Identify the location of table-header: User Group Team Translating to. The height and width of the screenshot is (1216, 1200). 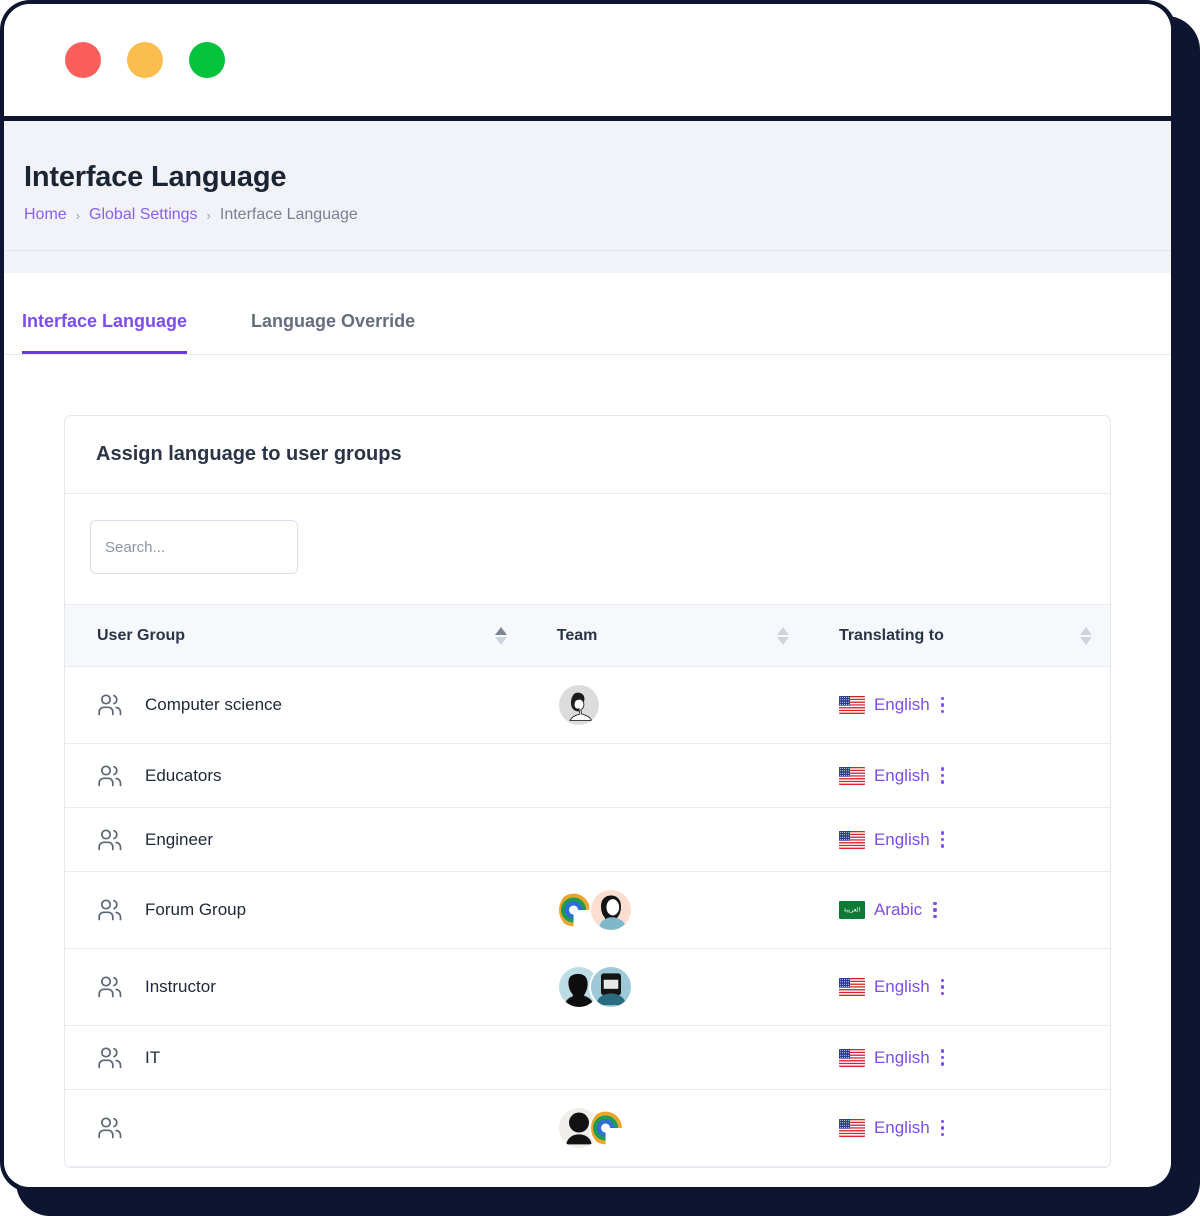
(587, 635).